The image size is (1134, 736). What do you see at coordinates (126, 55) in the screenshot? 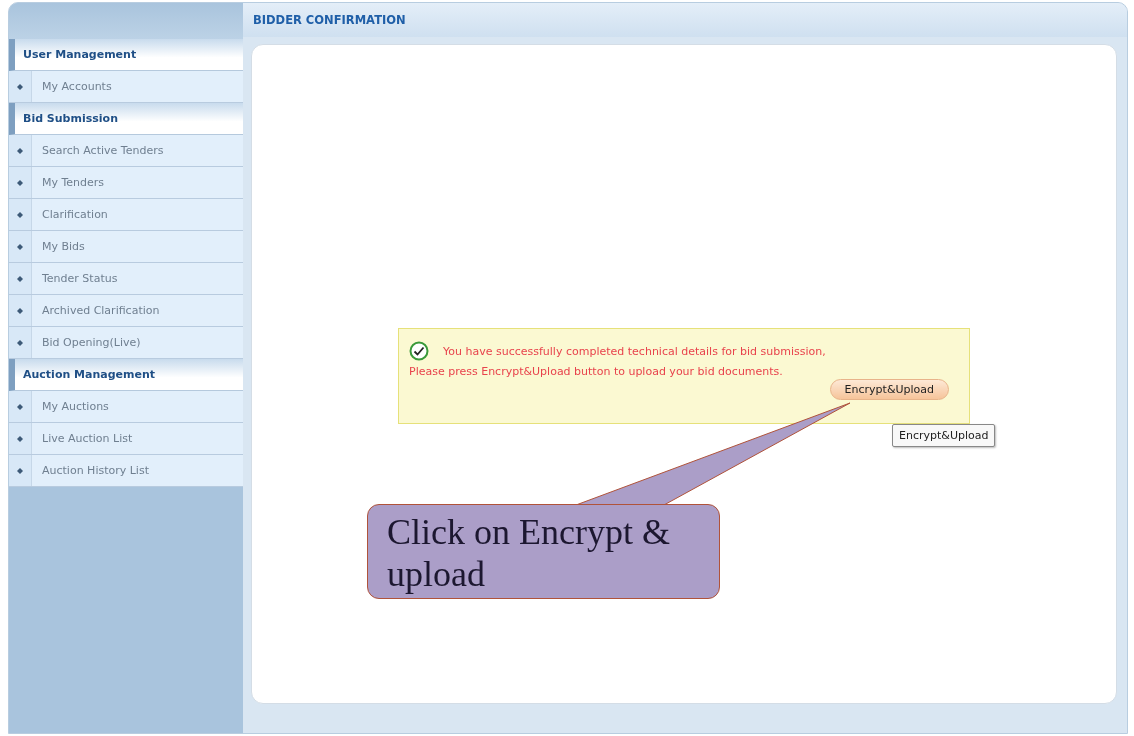
I see `sidebar-section-header: User Management` at bounding box center [126, 55].